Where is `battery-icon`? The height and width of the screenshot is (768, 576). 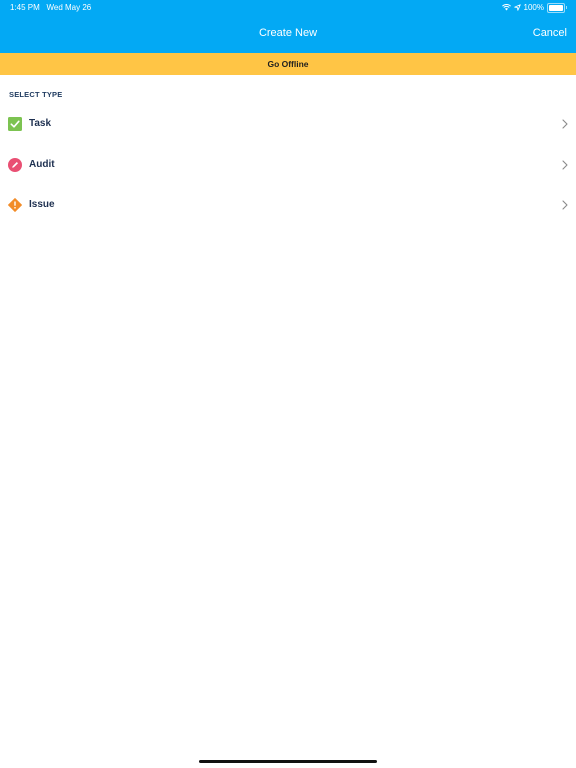 battery-icon is located at coordinates (557, 7).